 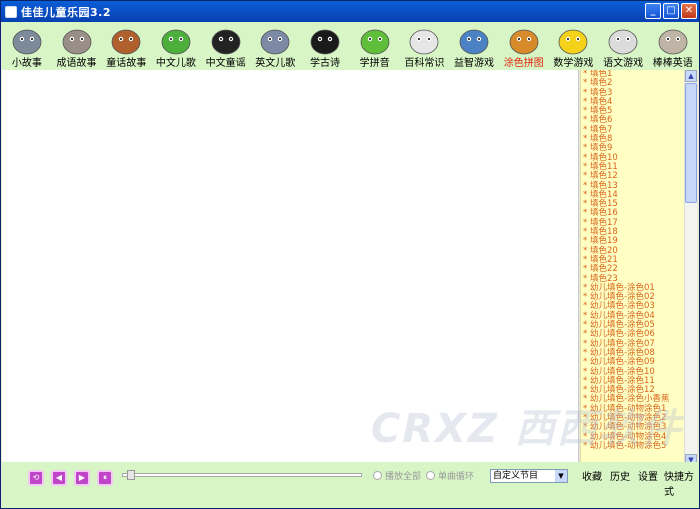 What do you see at coordinates (66, 12) in the screenshot?
I see `window-title: 佳佳儿童乐园3.2` at bounding box center [66, 12].